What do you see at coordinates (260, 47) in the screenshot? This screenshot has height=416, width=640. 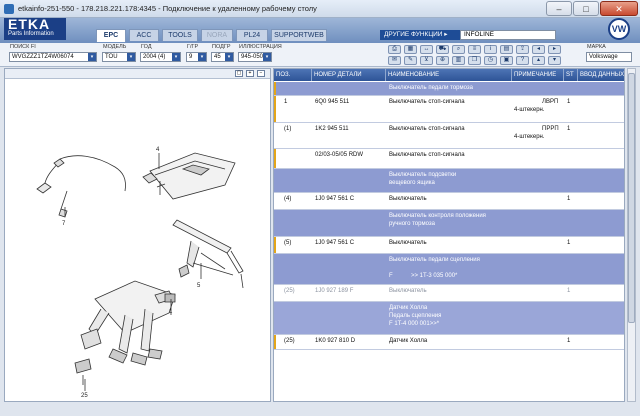 I see `illustration-label: ИЛЛЮСТРАЦИЯ` at bounding box center [260, 47].